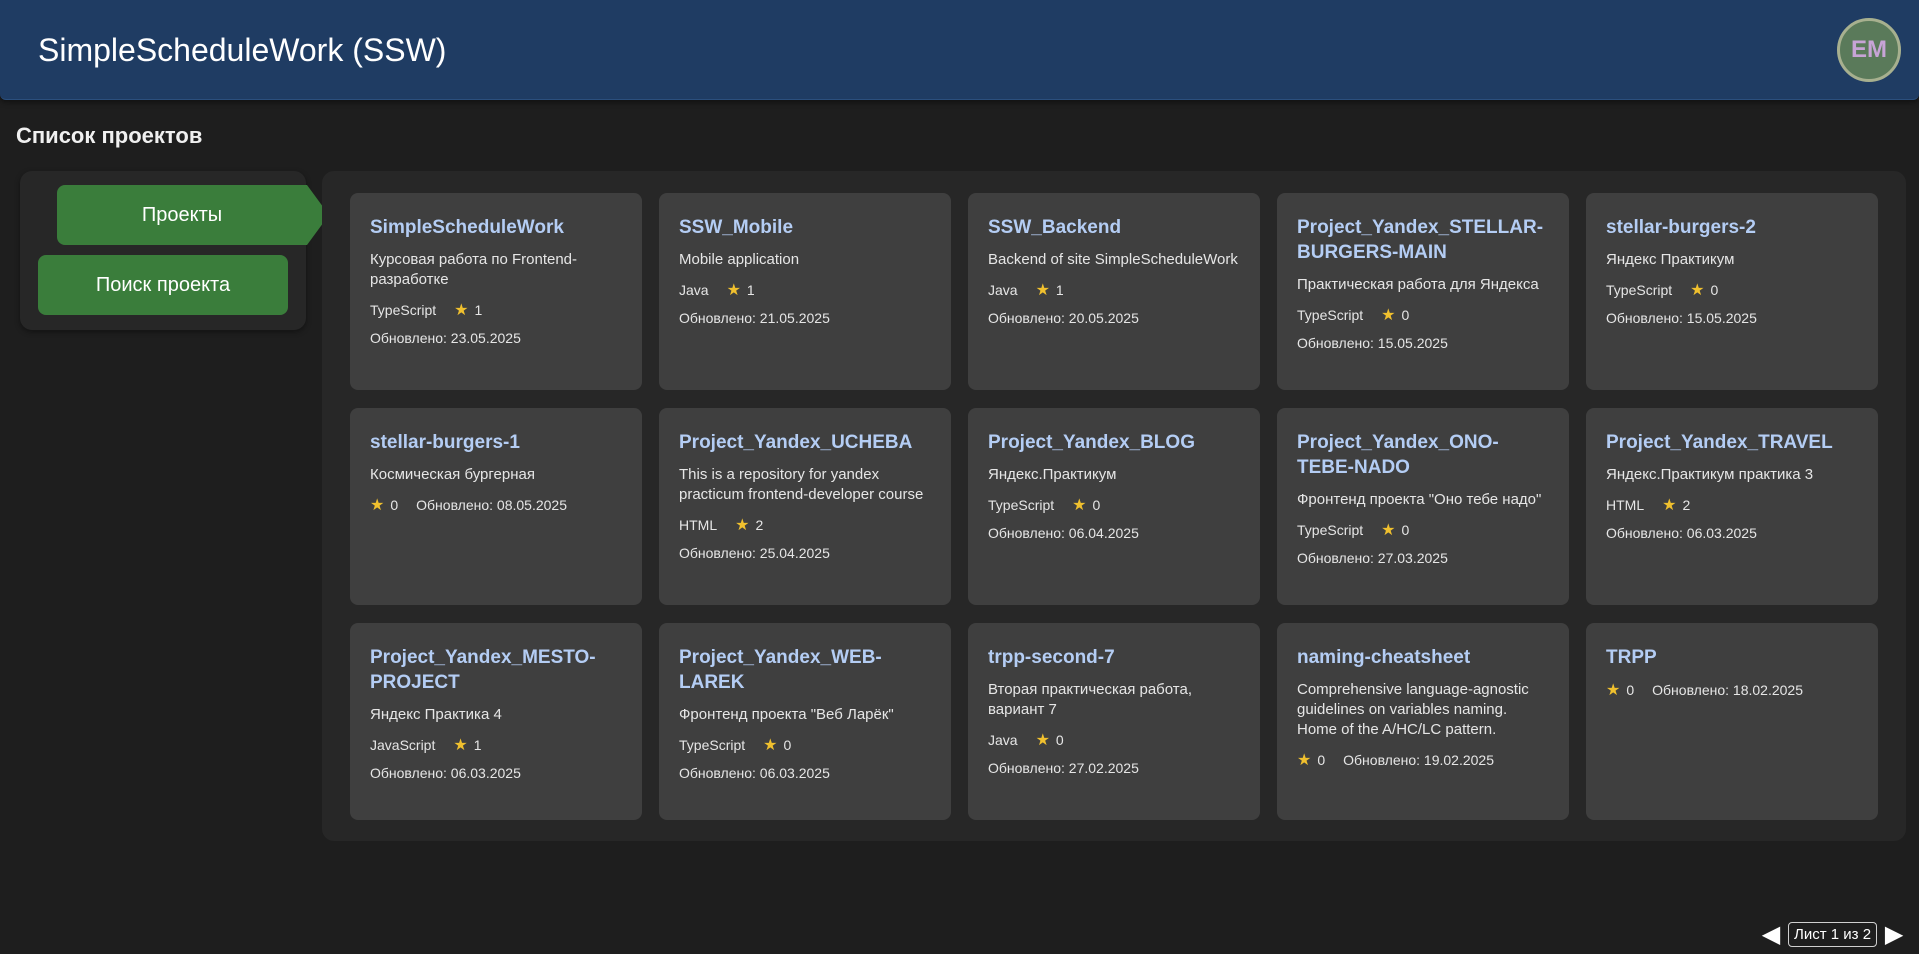 The width and height of the screenshot is (1919, 954). I want to click on project-title: TRPP, so click(1732, 657).